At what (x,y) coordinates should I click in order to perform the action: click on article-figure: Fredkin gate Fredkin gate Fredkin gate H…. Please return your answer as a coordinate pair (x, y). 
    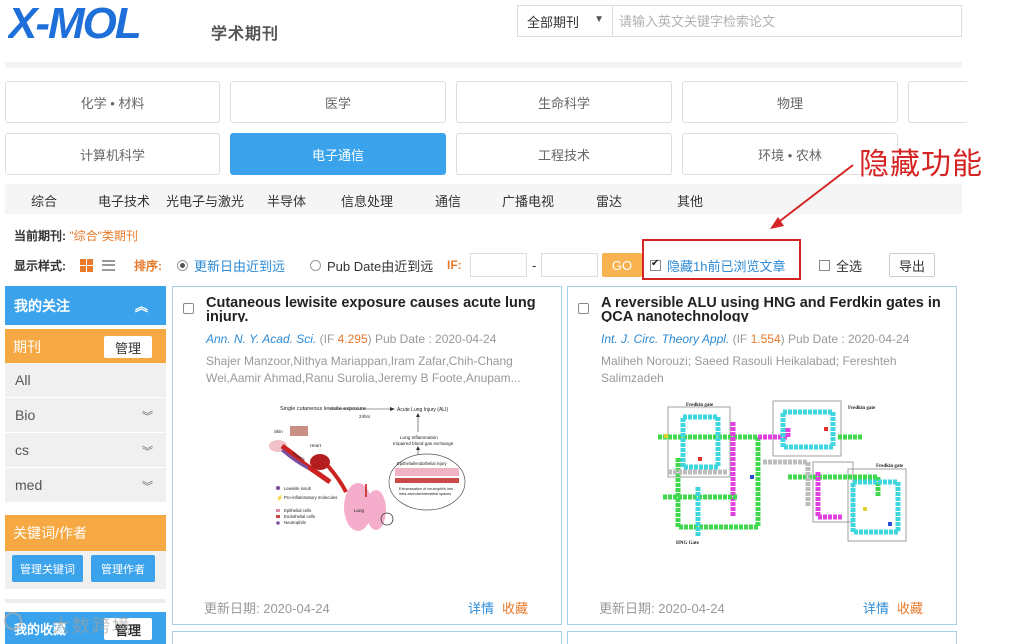
    Looking at the image, I should click on (773, 472).